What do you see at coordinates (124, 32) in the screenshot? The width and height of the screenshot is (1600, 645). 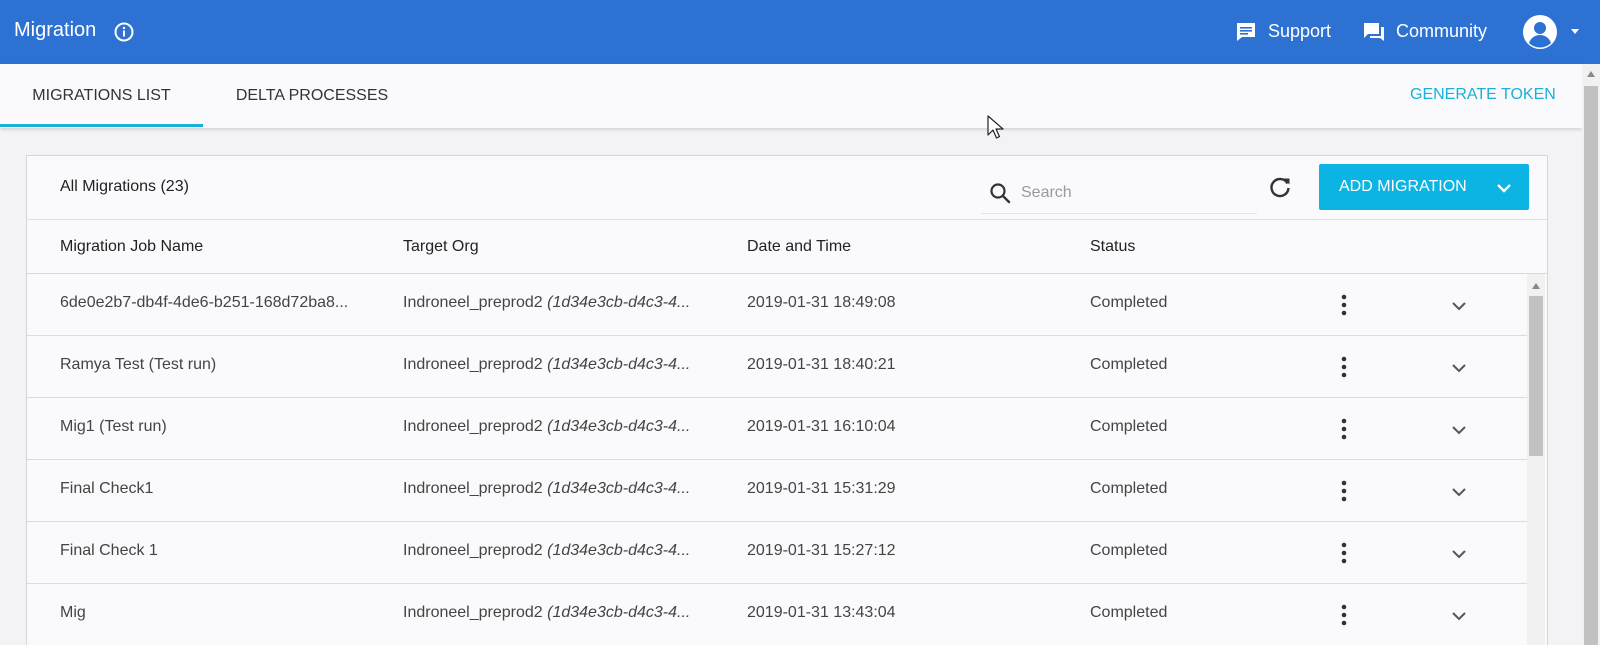 I see `info-icon` at bounding box center [124, 32].